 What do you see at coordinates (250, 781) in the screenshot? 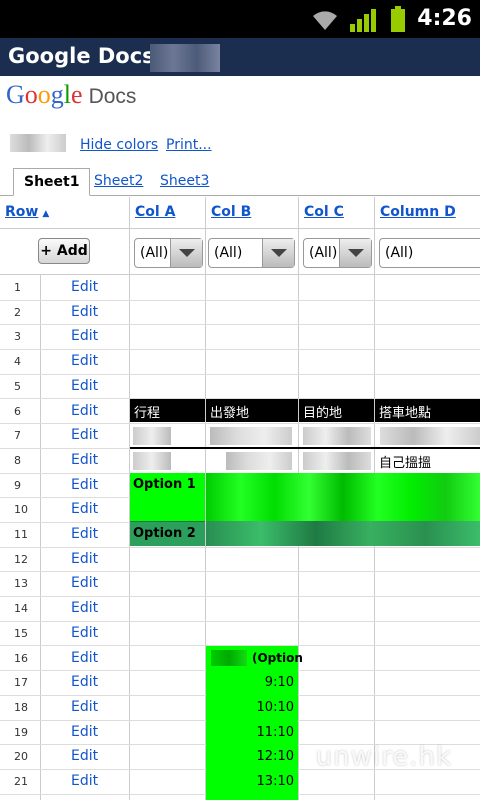
I see `time-cell: 13:10` at bounding box center [250, 781].